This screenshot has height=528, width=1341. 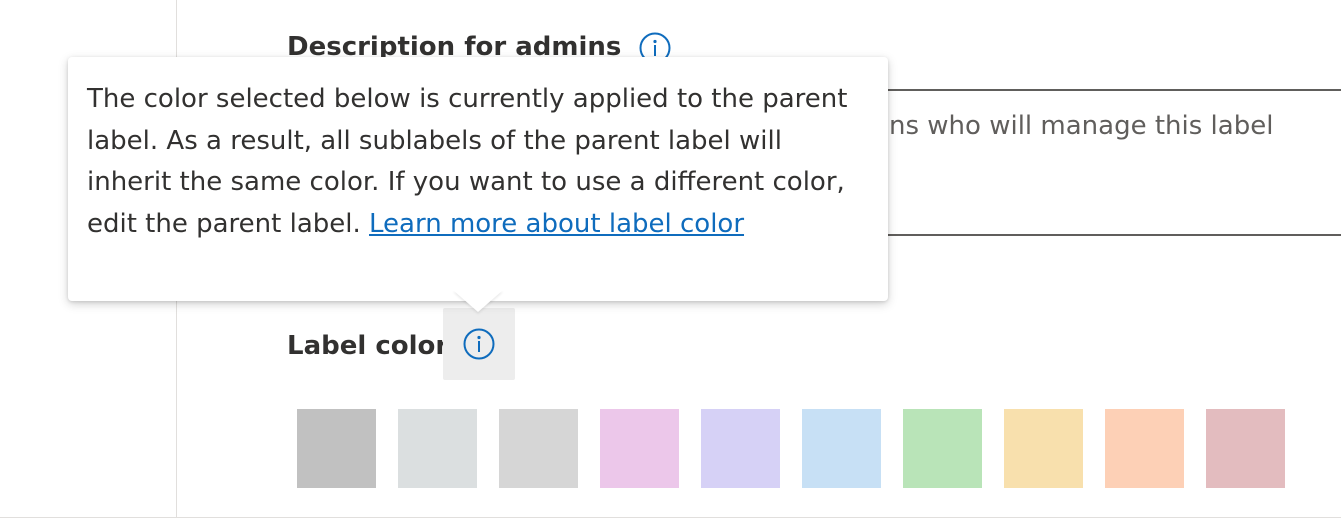 What do you see at coordinates (556, 224) in the screenshot?
I see `learn-more-link: Learn more about label color` at bounding box center [556, 224].